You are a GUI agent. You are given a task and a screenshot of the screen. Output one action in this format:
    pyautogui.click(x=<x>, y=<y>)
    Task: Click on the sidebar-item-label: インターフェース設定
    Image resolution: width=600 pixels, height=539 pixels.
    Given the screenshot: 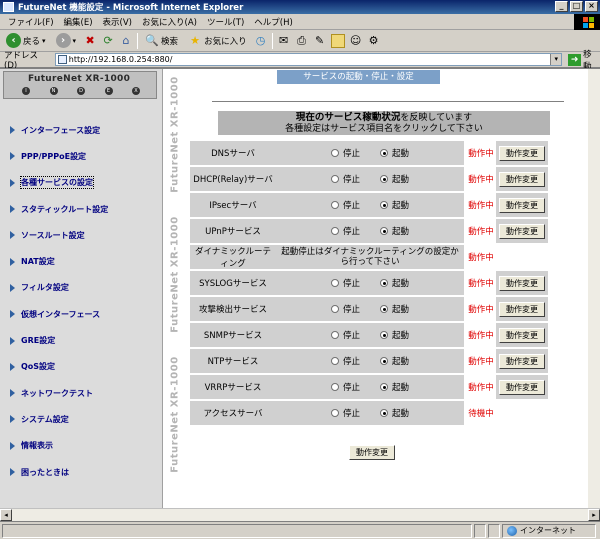 What is the action you would take?
    pyautogui.click(x=61, y=130)
    